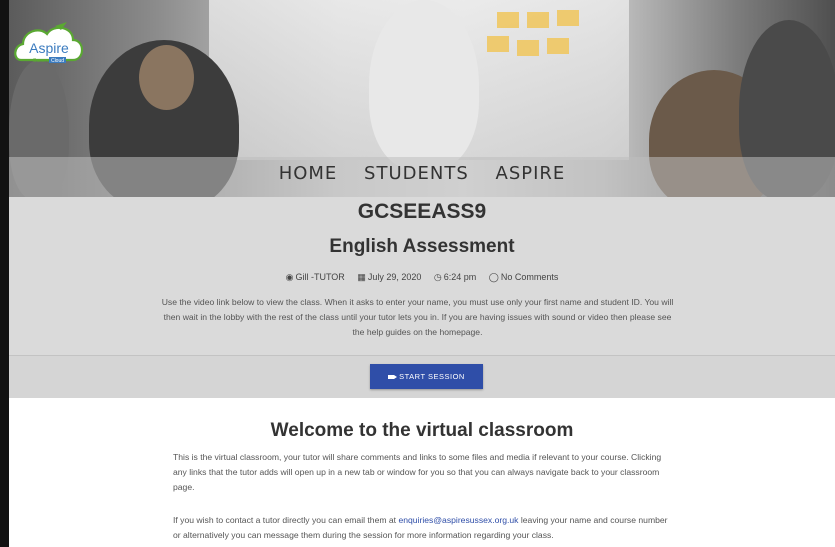 This screenshot has width=835, height=547. I want to click on meta-time: ◷ 6:24 pm, so click(455, 277).